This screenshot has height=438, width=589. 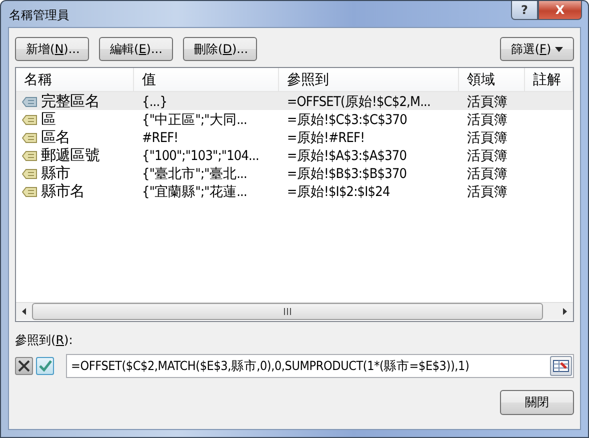 I want to click on table-cell: 區名, so click(x=55, y=137).